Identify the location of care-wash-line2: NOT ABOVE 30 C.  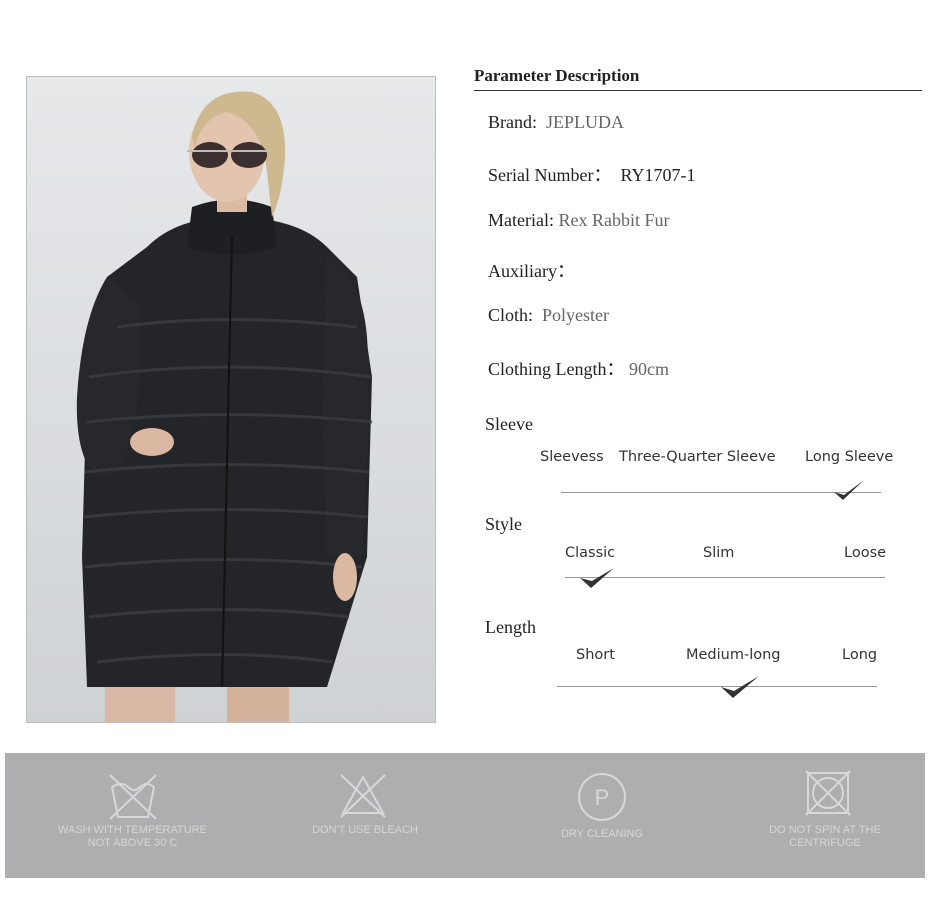
(132, 843).